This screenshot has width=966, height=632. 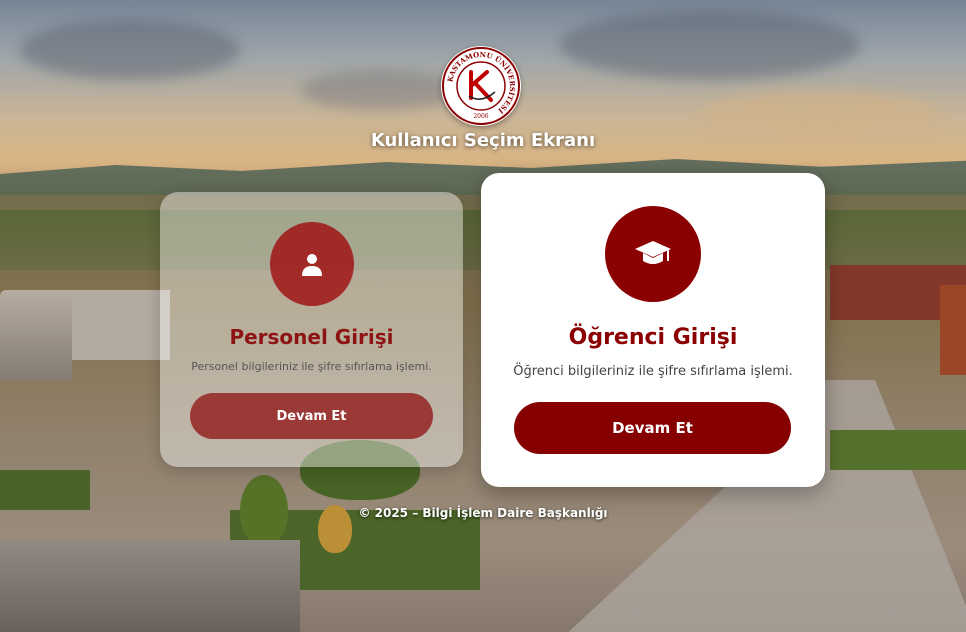 What do you see at coordinates (653, 337) in the screenshot?
I see `student-card-title: Öğrenci Girişi` at bounding box center [653, 337].